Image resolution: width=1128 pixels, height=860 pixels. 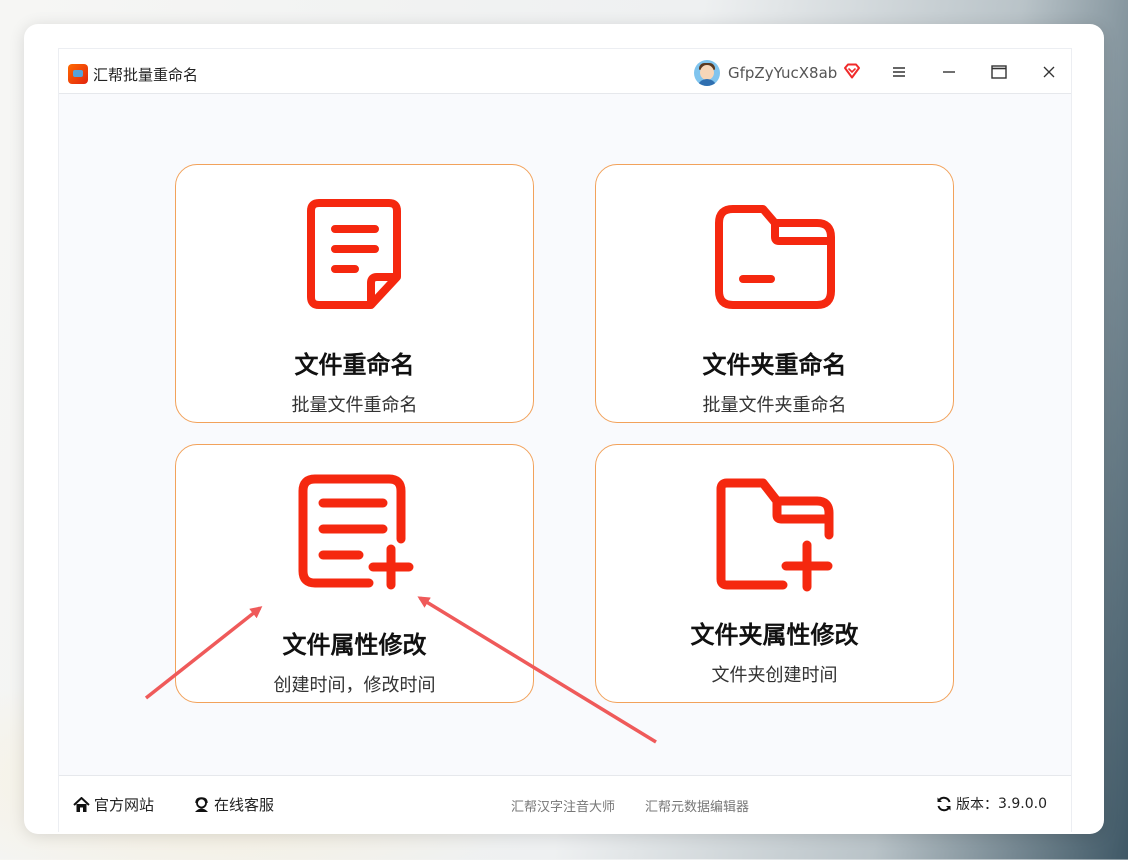 I want to click on avatar, so click(x=707, y=73).